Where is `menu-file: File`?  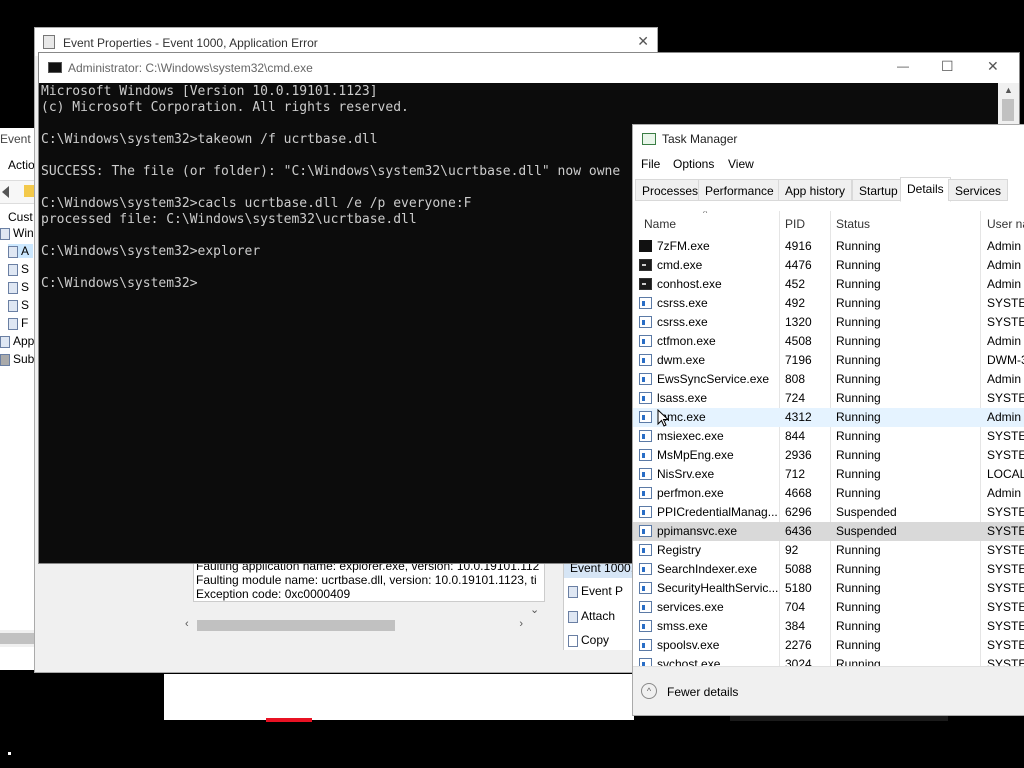 menu-file: File is located at coordinates (650, 164).